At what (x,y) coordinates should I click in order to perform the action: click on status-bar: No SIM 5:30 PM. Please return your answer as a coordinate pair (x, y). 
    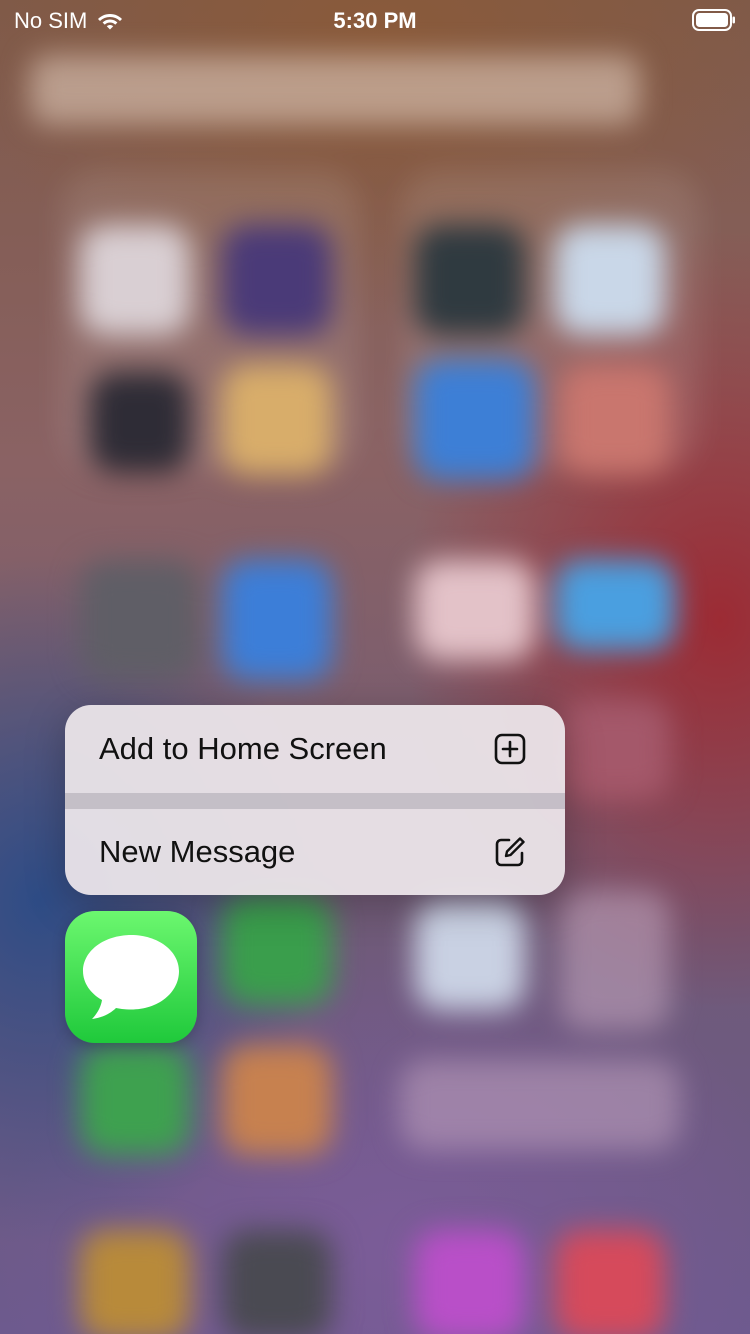
    Looking at the image, I should click on (375, 20).